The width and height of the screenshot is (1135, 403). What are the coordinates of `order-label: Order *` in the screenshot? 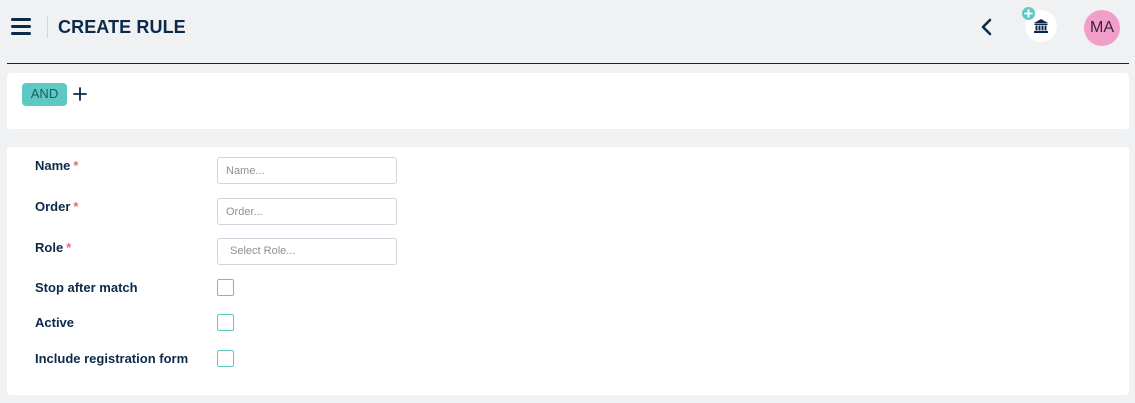 It's located at (56, 206).